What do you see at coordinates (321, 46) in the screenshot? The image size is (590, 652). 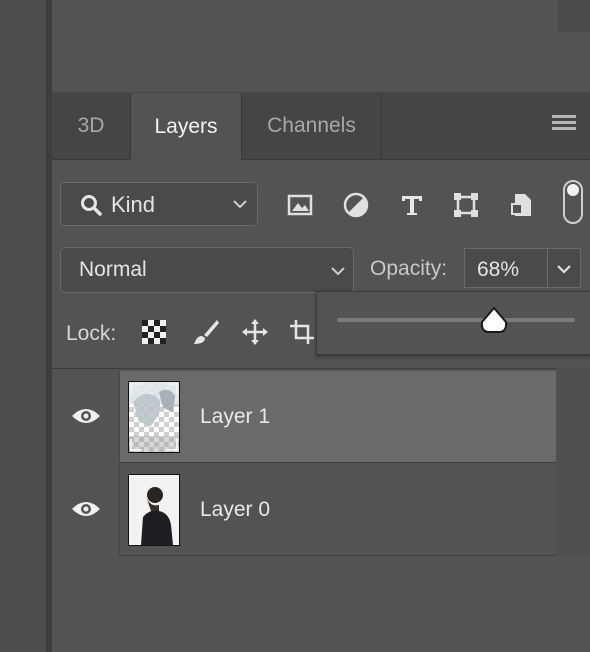 I see `upper-panel-area` at bounding box center [321, 46].